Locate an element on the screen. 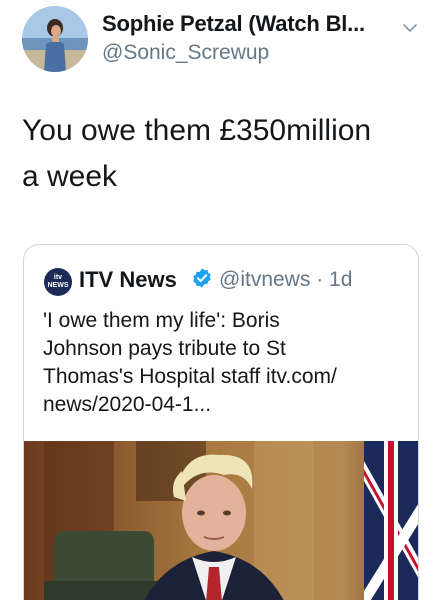  verified-badge-icon is located at coordinates (202, 278).